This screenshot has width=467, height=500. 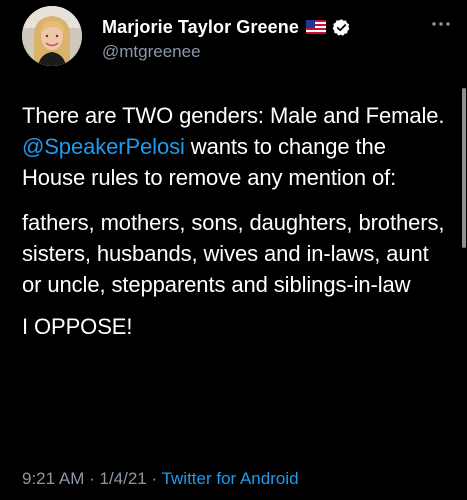 I want to click on tweet-source-link: Twitter for Android, so click(x=230, y=478).